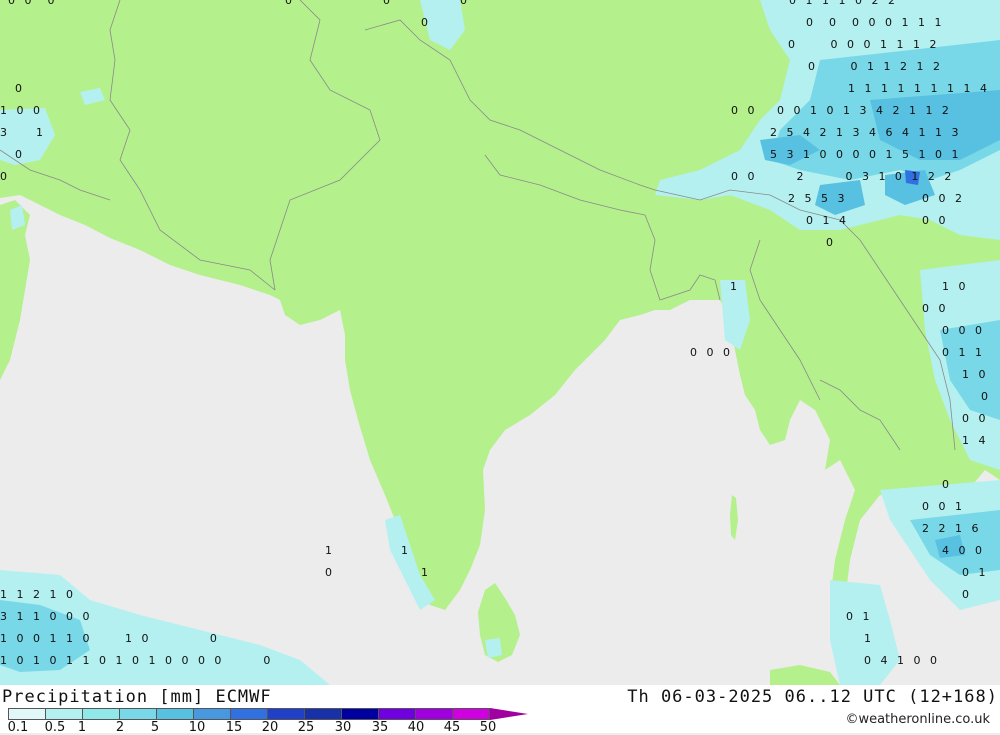 Image resolution: width=1000 pixels, height=735 pixels. Describe the element at coordinates (943, 506) in the screenshot. I see `precip-value-label: 0 0 1` at that location.